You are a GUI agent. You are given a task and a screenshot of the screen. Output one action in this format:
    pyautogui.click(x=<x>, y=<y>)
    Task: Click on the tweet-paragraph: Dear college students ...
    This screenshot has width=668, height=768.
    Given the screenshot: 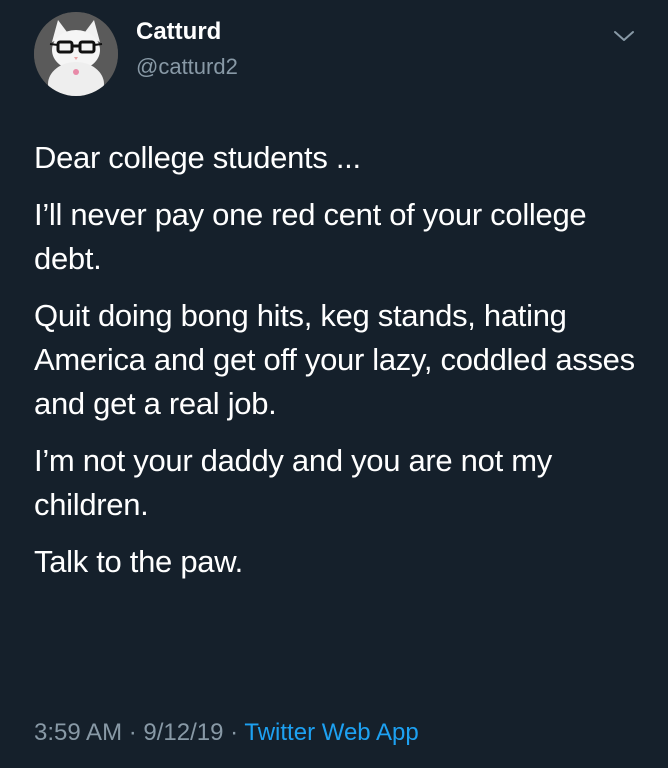 What is the action you would take?
    pyautogui.click(x=197, y=157)
    